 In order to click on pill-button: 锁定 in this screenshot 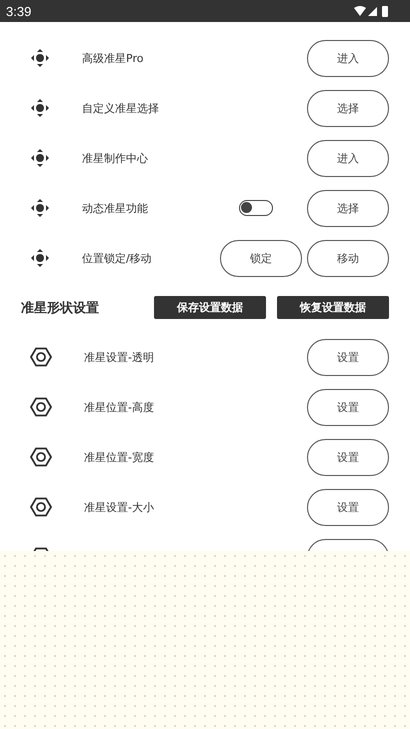, I will do `click(261, 258)`.